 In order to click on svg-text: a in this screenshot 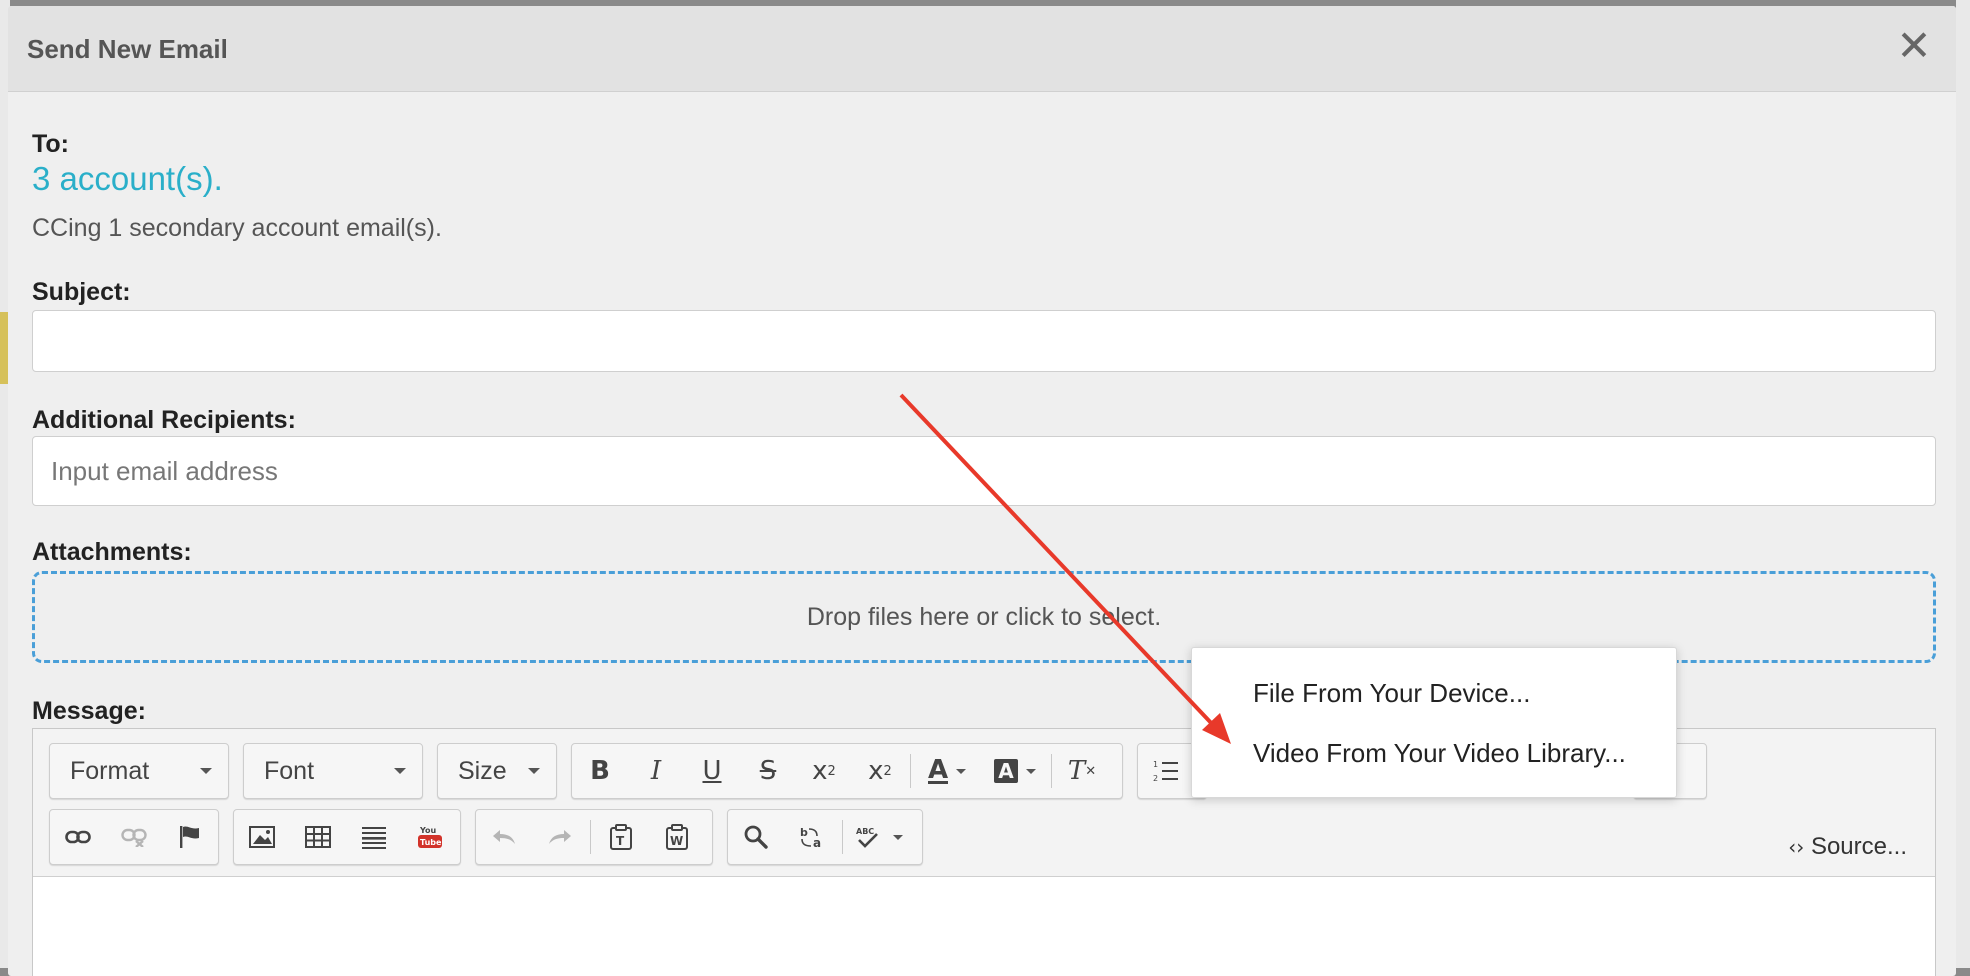, I will do `click(817, 842)`.